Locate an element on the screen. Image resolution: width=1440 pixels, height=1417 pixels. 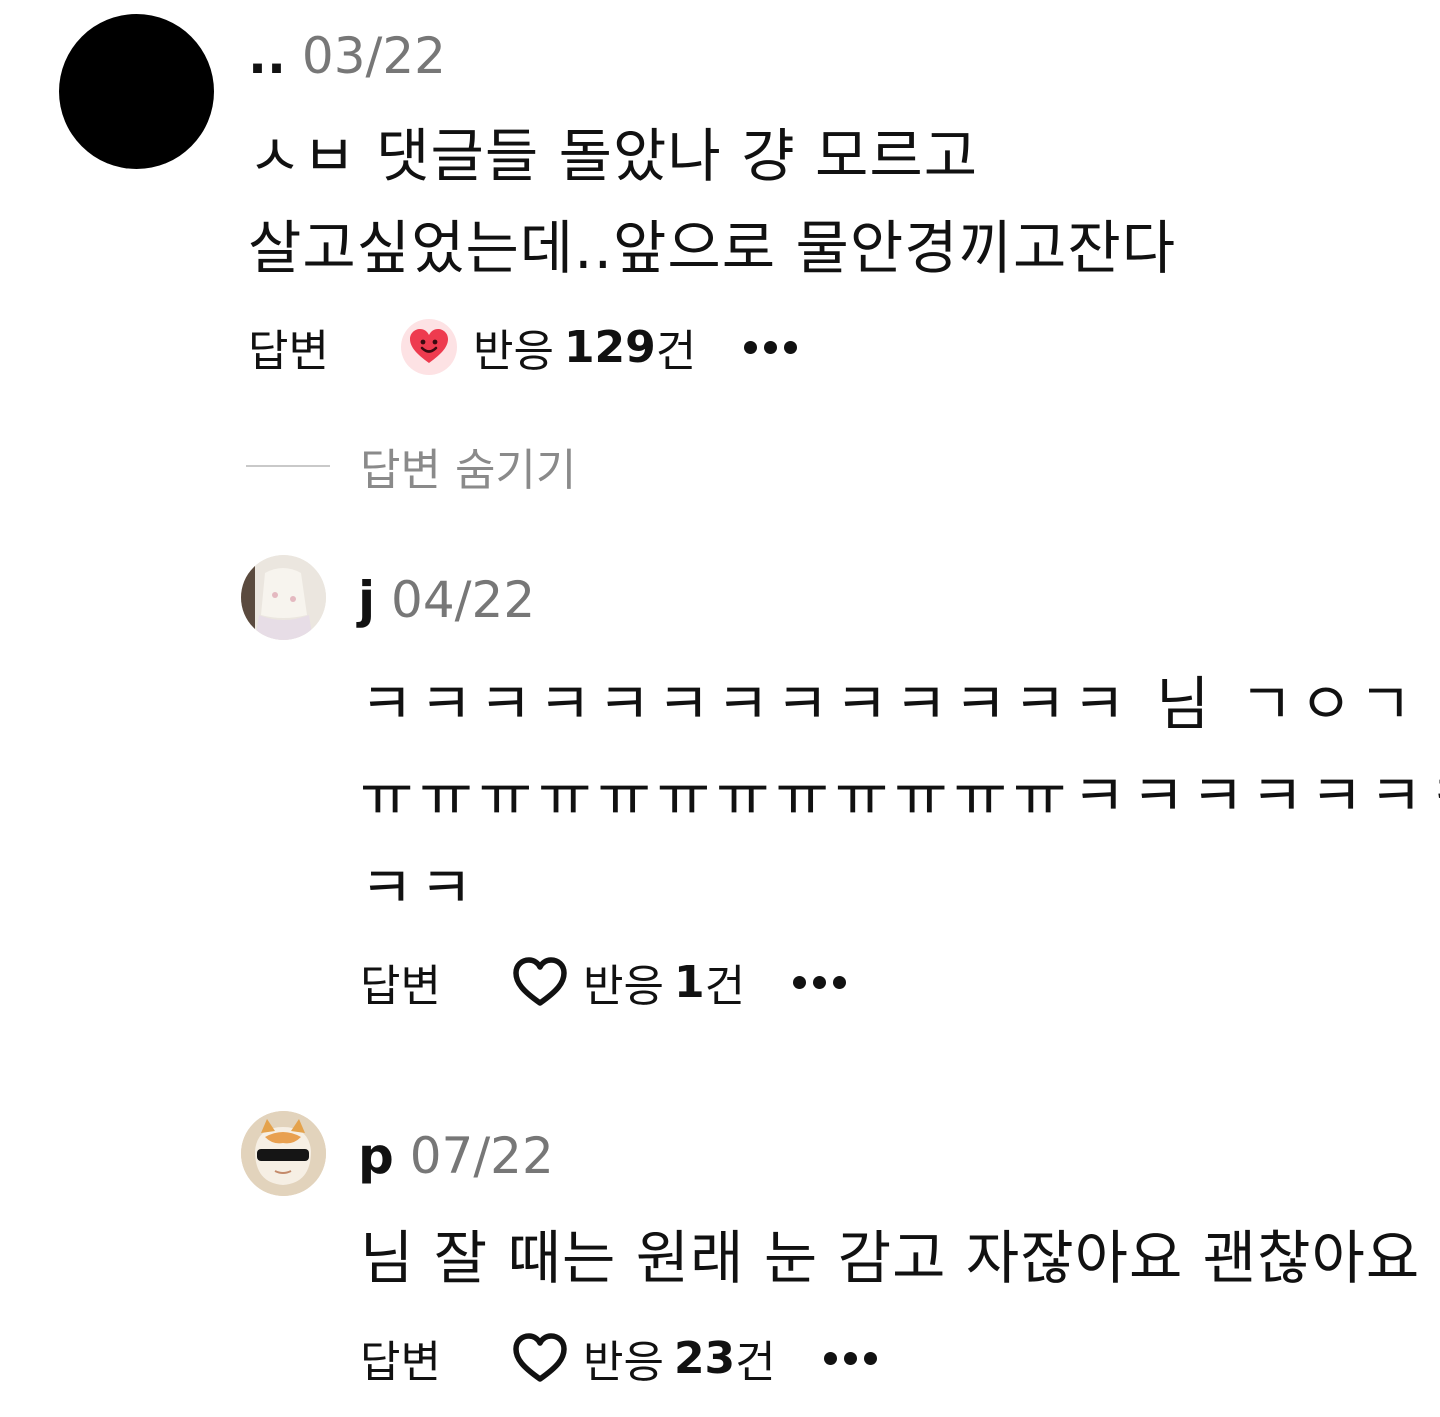
reaction-count: 23 is located at coordinates (704, 1358).